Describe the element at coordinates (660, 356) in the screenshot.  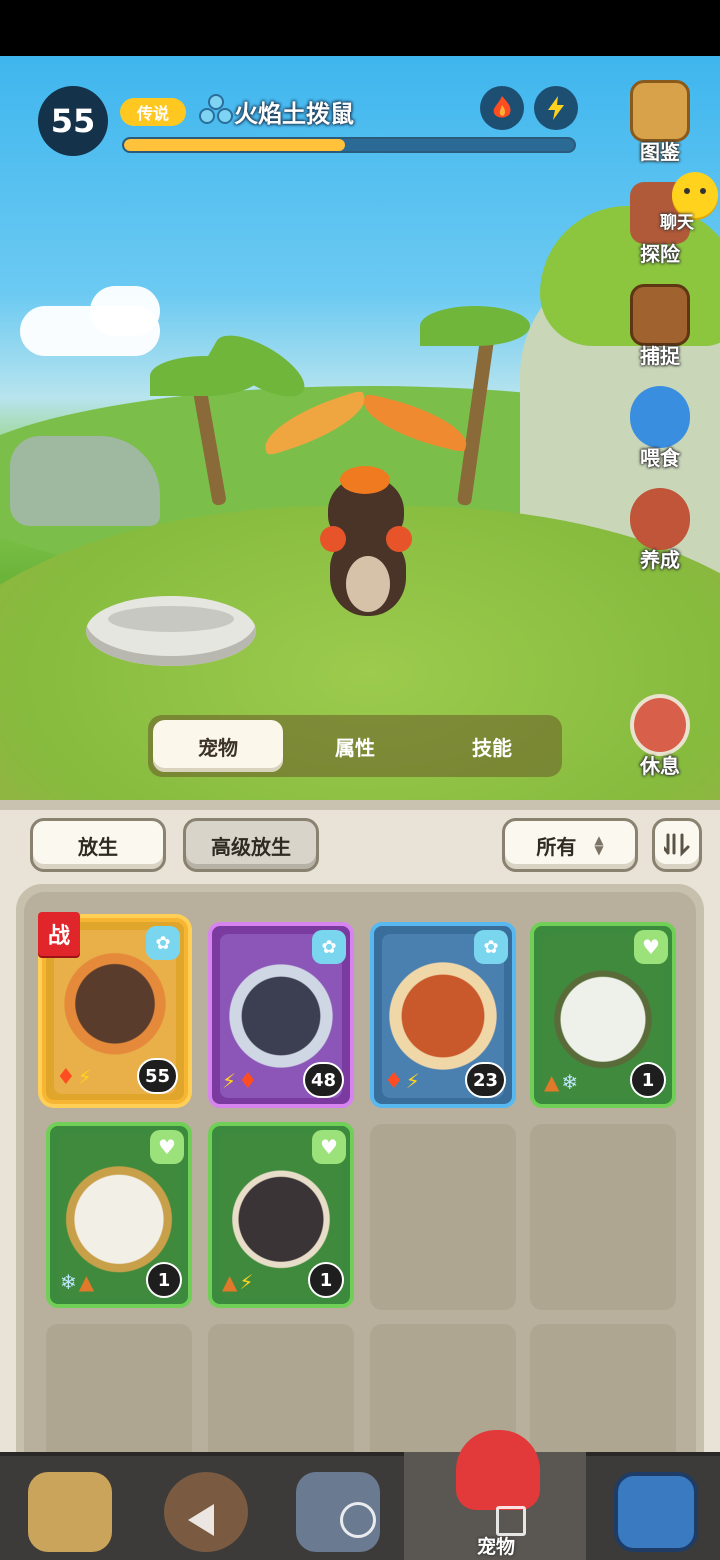
I see `capture-label: 捕捉` at that location.